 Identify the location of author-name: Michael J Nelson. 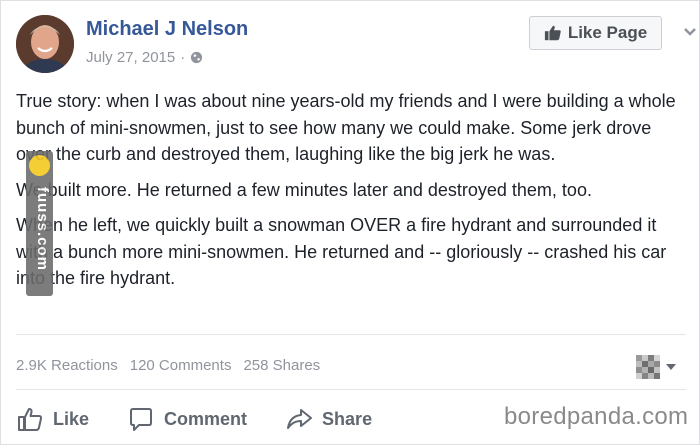
(167, 29).